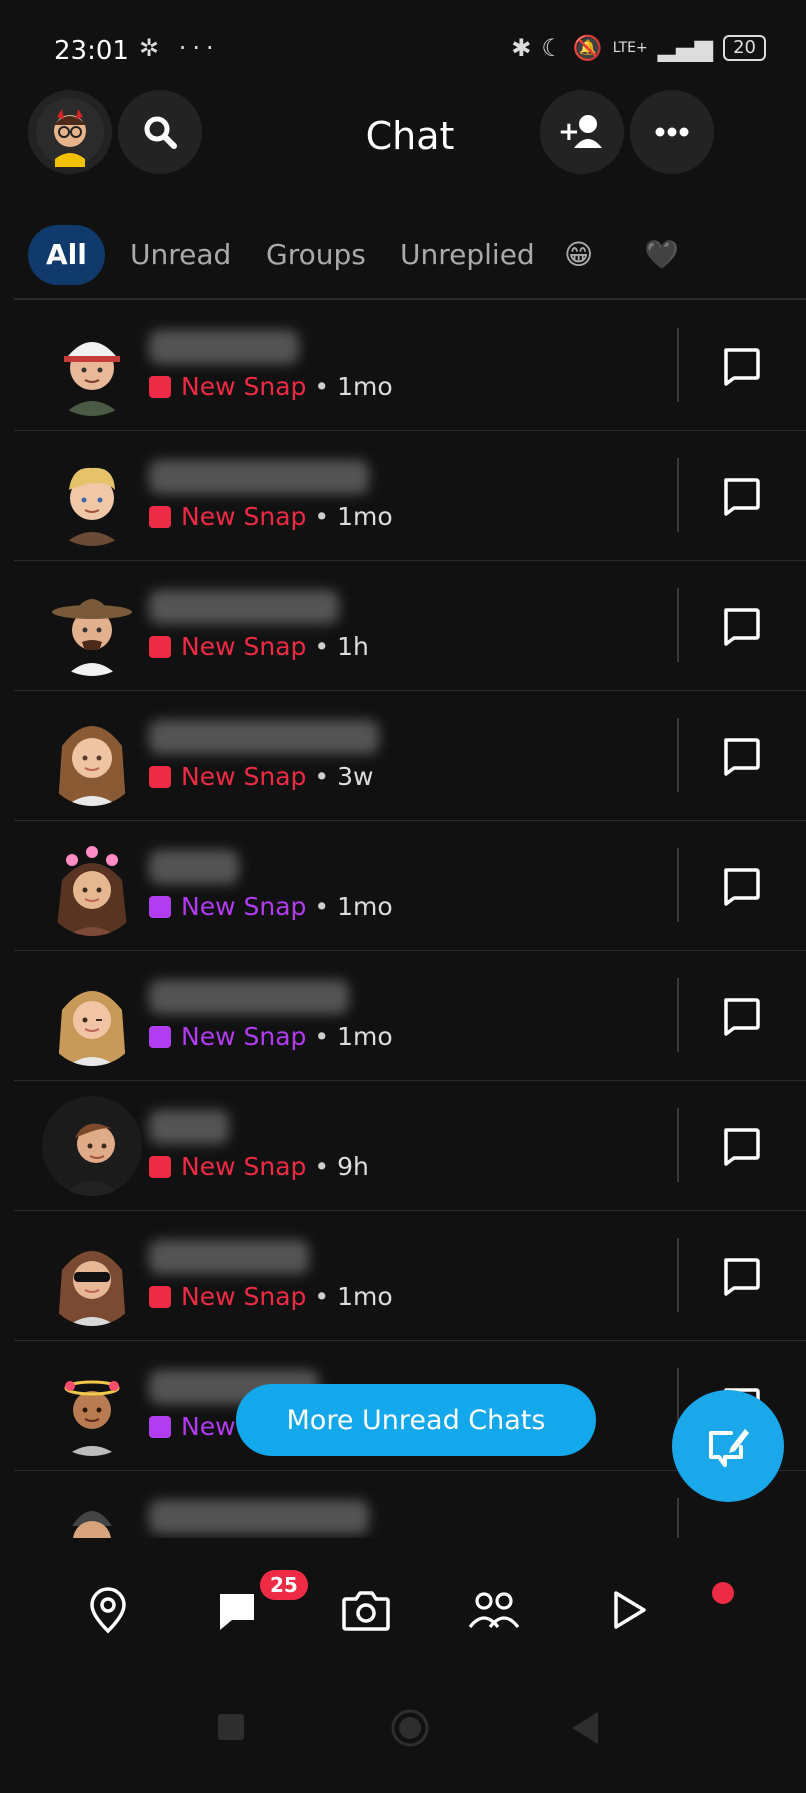  I want to click on filter-tabs: All Unread Groups Unreplied 😁 🖤, so click(410, 255).